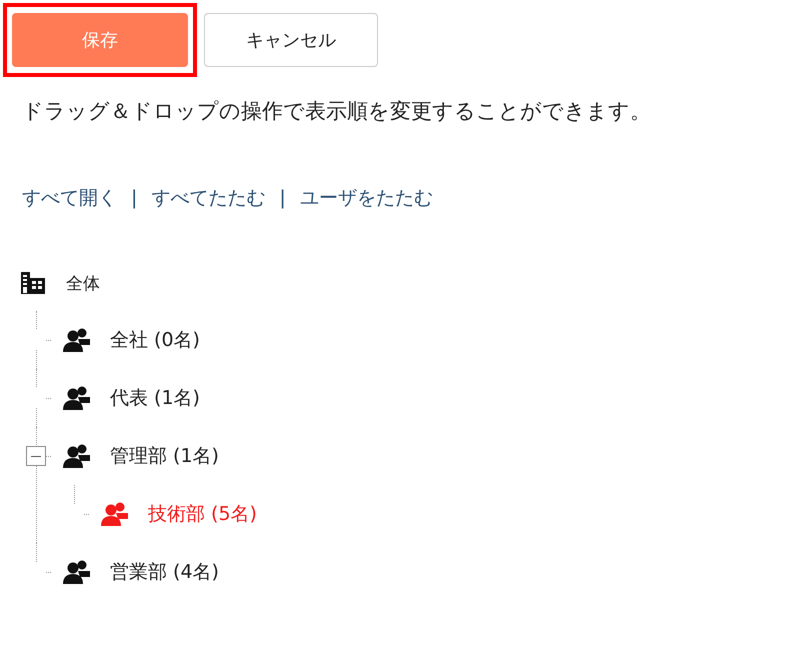 The height and width of the screenshot is (663, 800). What do you see at coordinates (208, 198) in the screenshot?
I see `tree-action-link: すべてたたむ` at bounding box center [208, 198].